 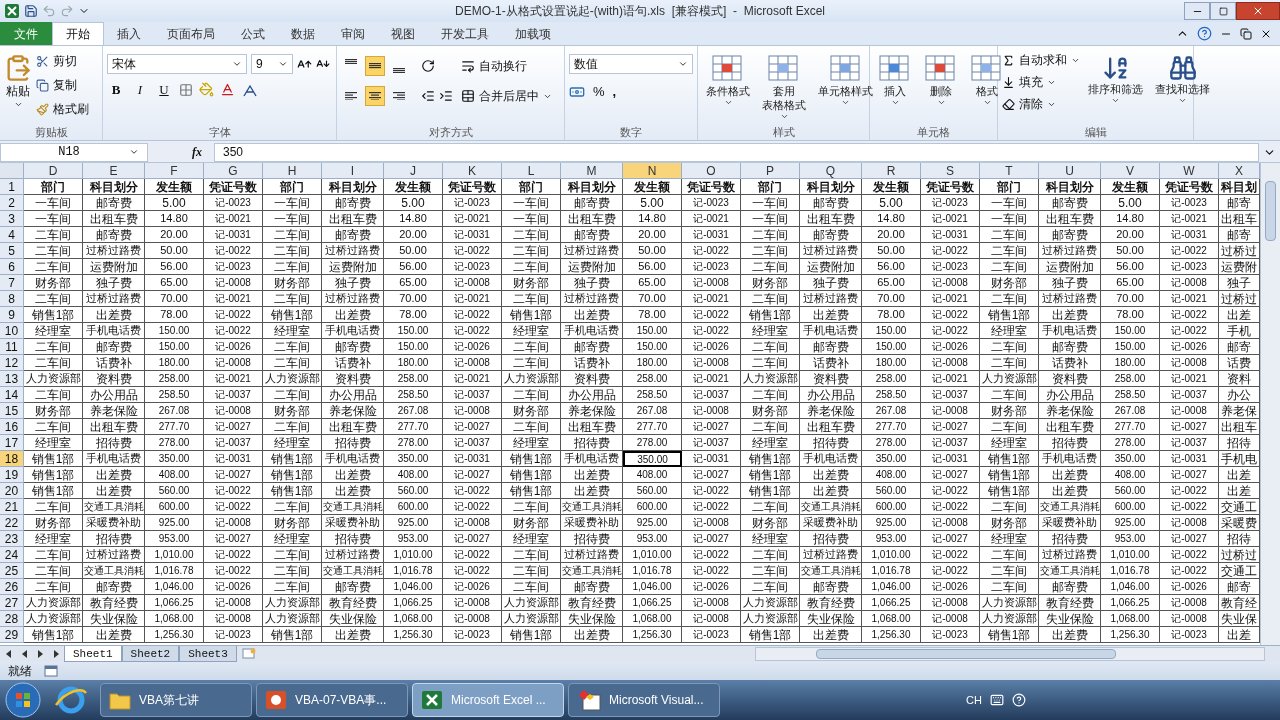 I want to click on row-header: 20, so click(x=12, y=491).